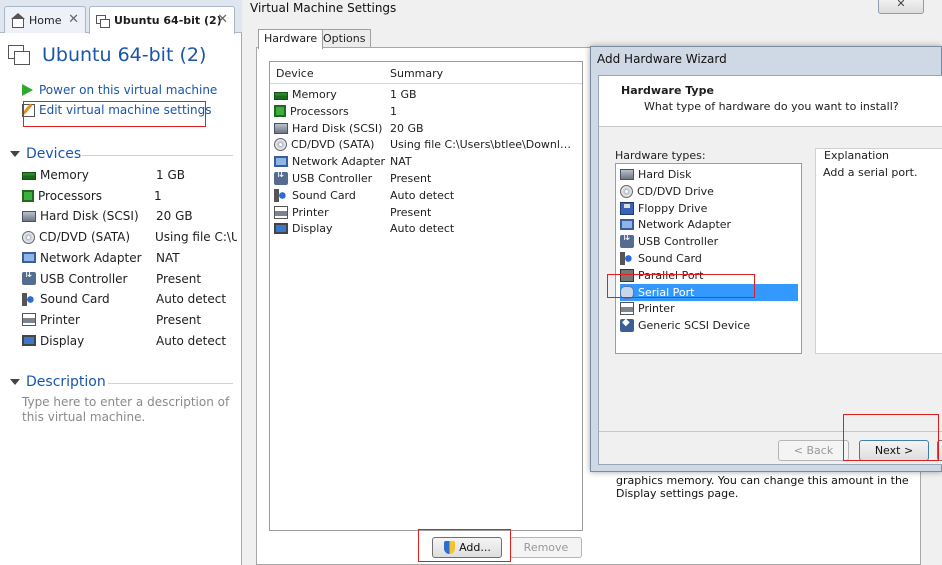  I want to click on hardware-name-cell: Printer, so click(332, 212).